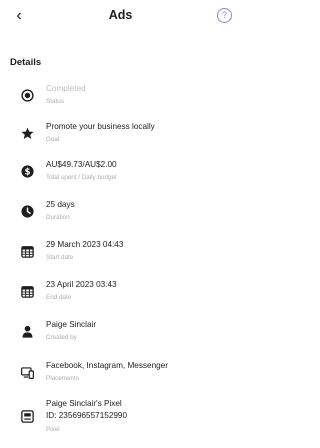 The height and width of the screenshot is (448, 320). Describe the element at coordinates (59, 297) in the screenshot. I see `detail-label: End date` at that location.